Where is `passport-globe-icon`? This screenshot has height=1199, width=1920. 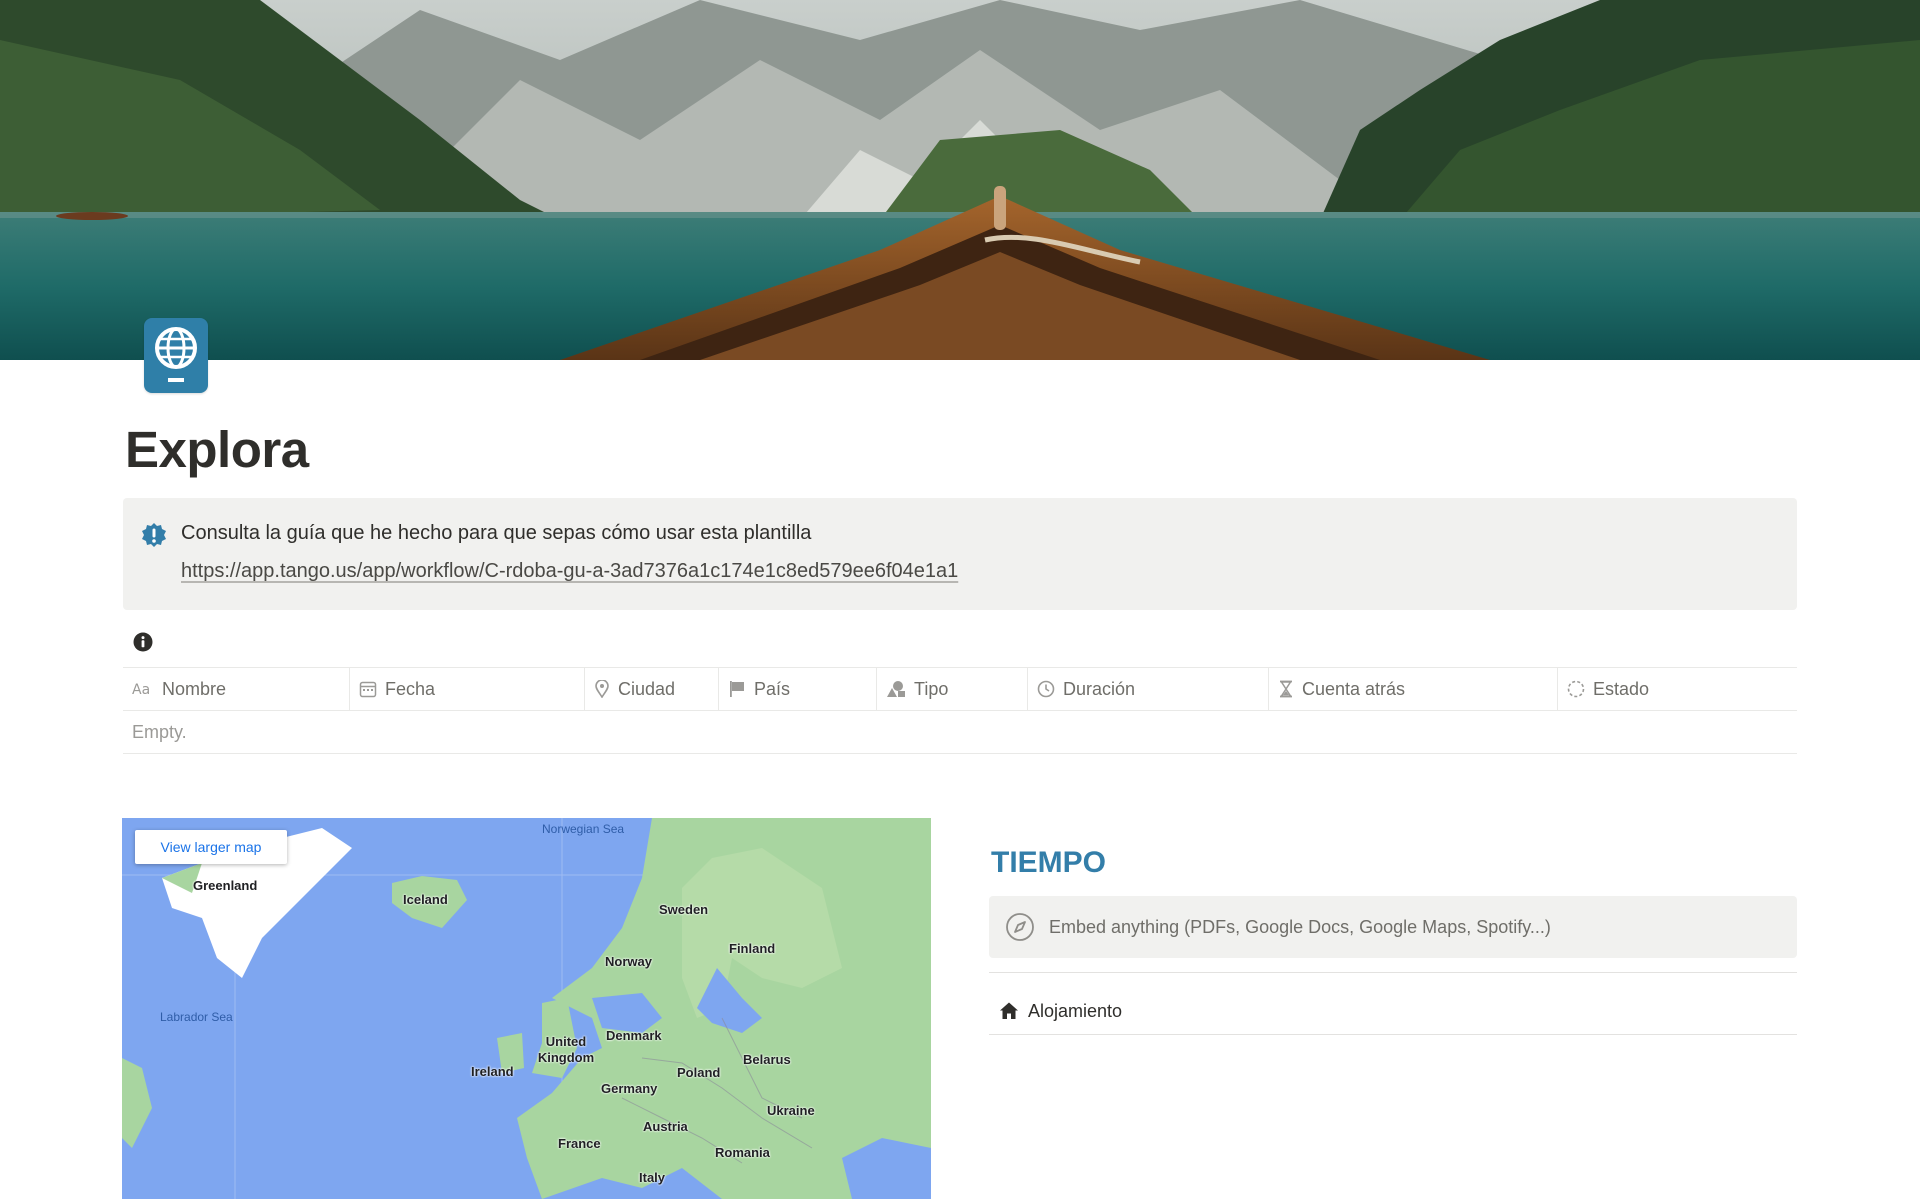 passport-globe-icon is located at coordinates (176, 355).